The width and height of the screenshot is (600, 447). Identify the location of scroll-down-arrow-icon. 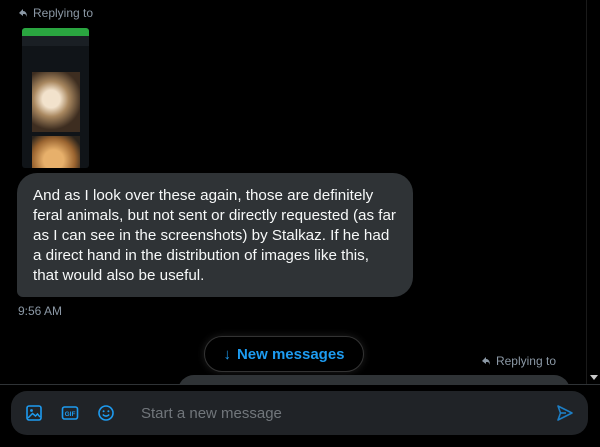
(594, 377).